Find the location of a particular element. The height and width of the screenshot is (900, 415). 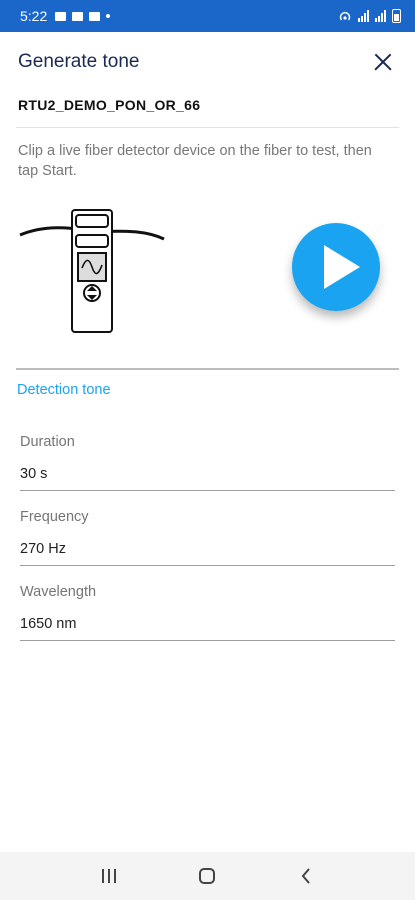

back-icon is located at coordinates (305, 876).